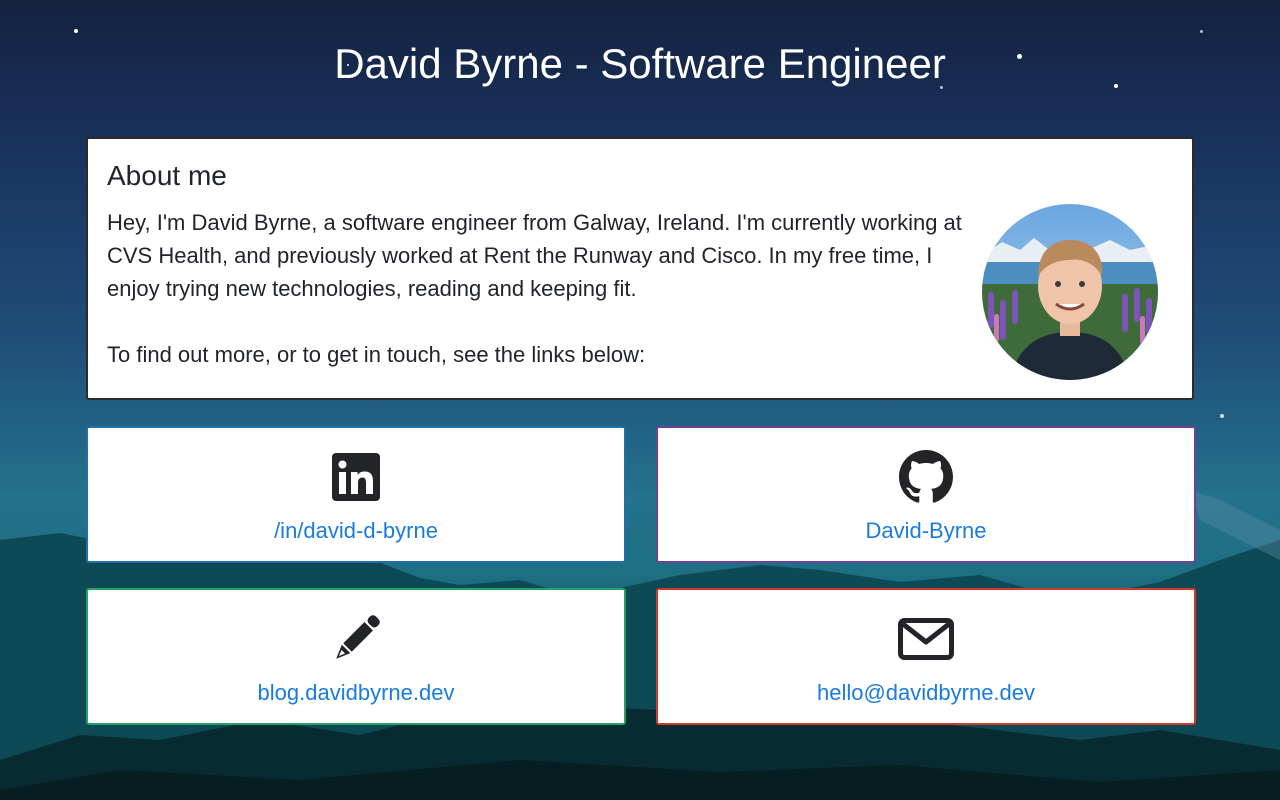 The height and width of the screenshot is (800, 1280). I want to click on avatar, so click(1070, 292).